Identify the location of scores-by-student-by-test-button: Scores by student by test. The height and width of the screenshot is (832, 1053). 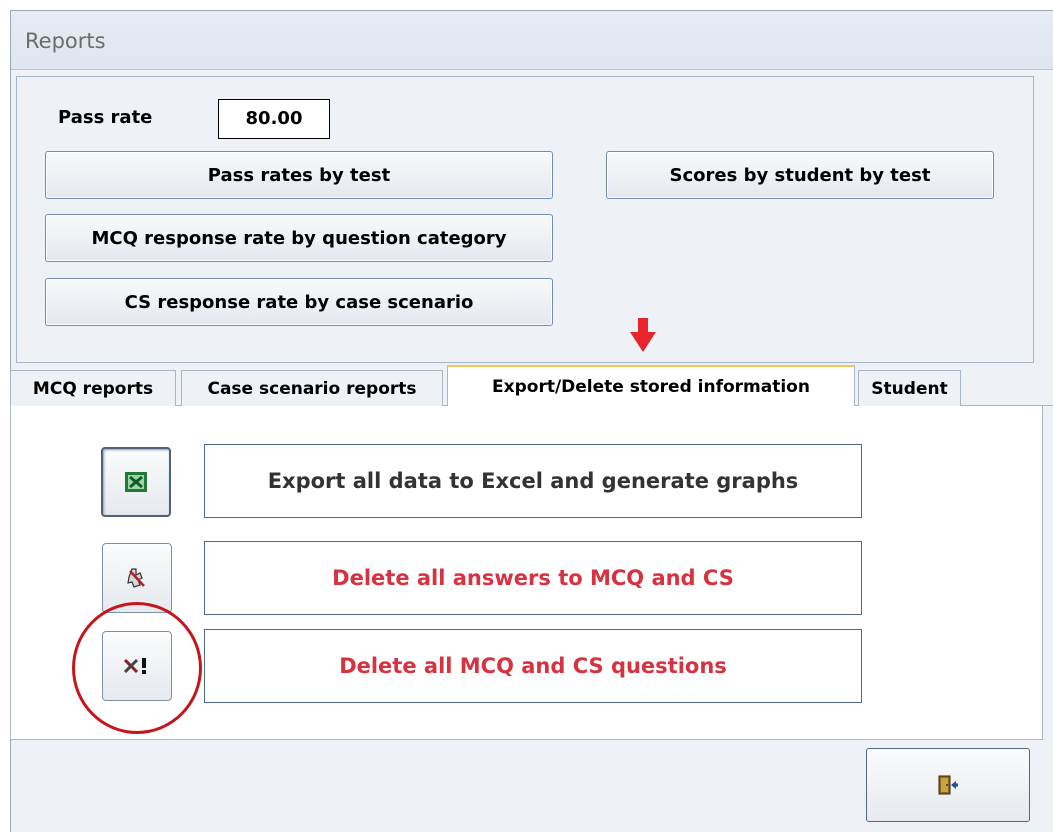
(800, 175).